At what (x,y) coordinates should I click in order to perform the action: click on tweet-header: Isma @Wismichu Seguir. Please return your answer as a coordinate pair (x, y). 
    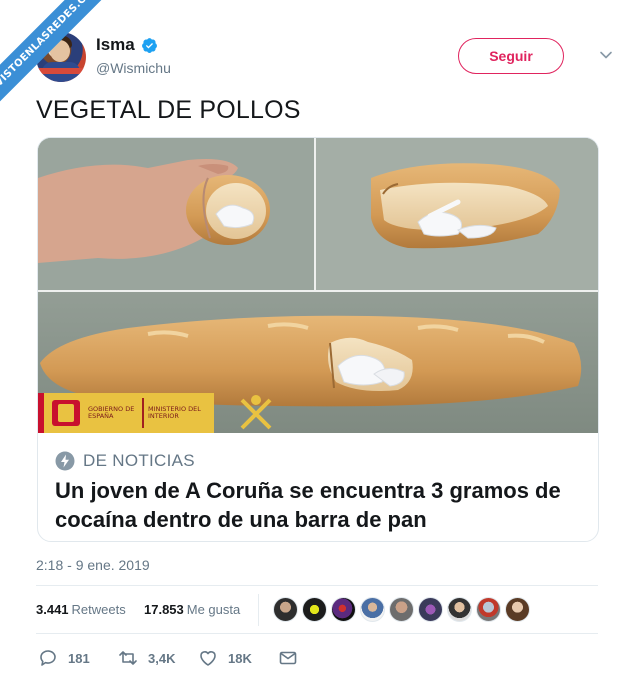
    Looking at the image, I should click on (327, 57).